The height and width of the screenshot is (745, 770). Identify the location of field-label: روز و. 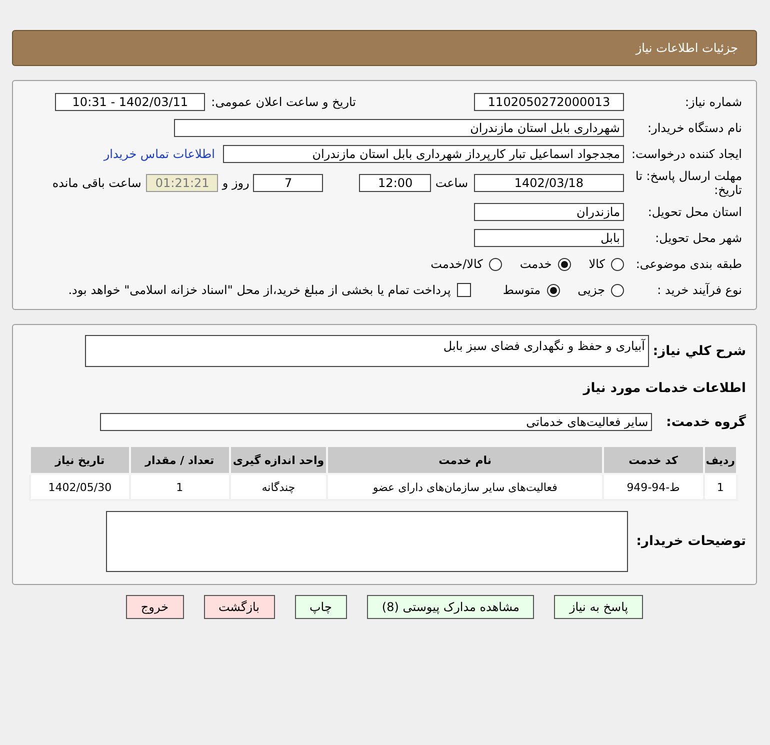
(236, 183).